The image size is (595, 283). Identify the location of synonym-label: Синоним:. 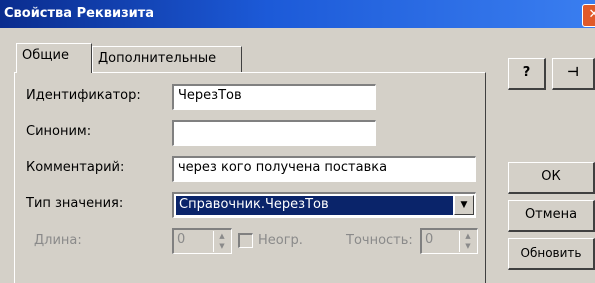
(59, 131).